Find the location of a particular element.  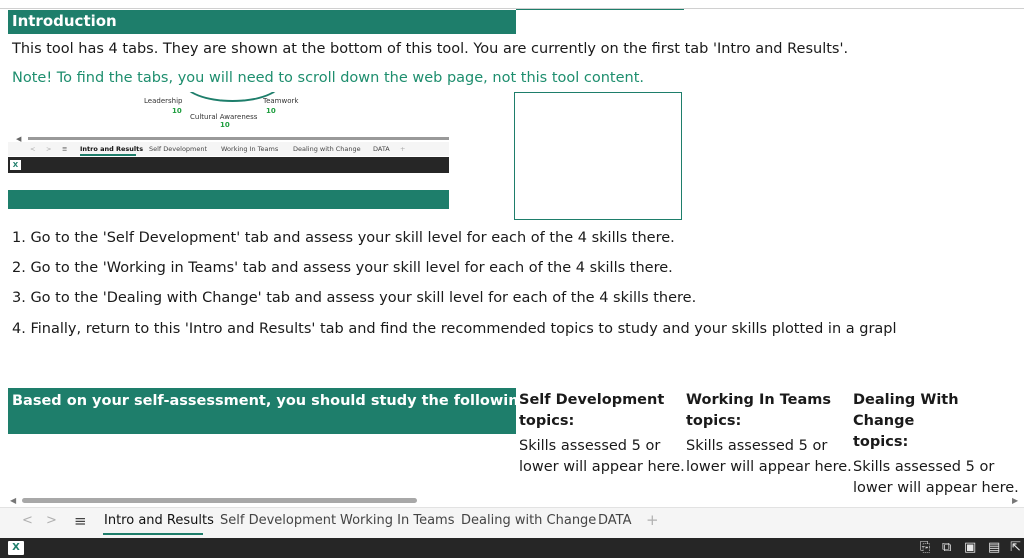

status-bar is located at coordinates (512, 548).